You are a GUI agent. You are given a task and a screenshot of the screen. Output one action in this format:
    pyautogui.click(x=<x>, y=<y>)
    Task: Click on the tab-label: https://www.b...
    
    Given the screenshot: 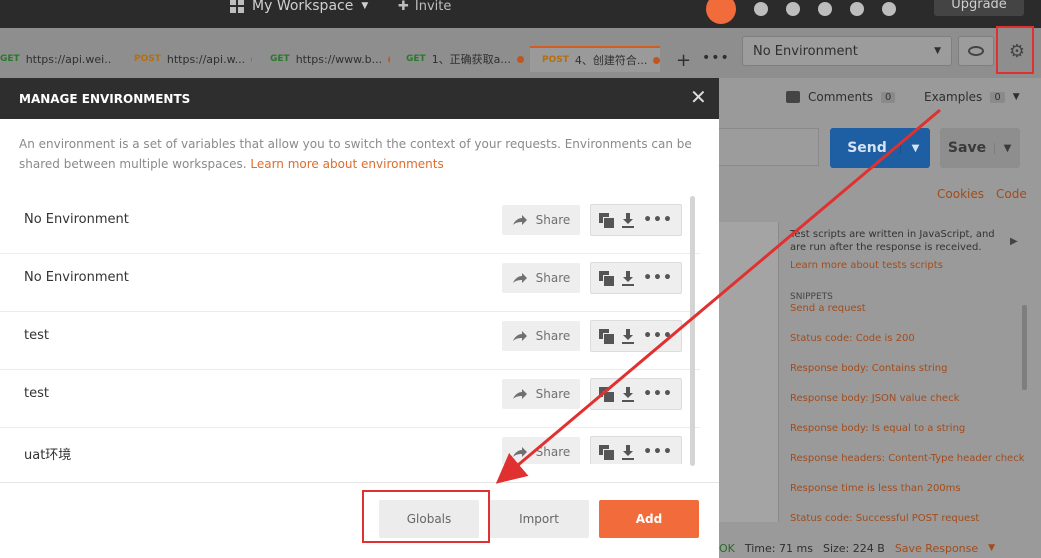 What is the action you would take?
    pyautogui.click(x=339, y=59)
    